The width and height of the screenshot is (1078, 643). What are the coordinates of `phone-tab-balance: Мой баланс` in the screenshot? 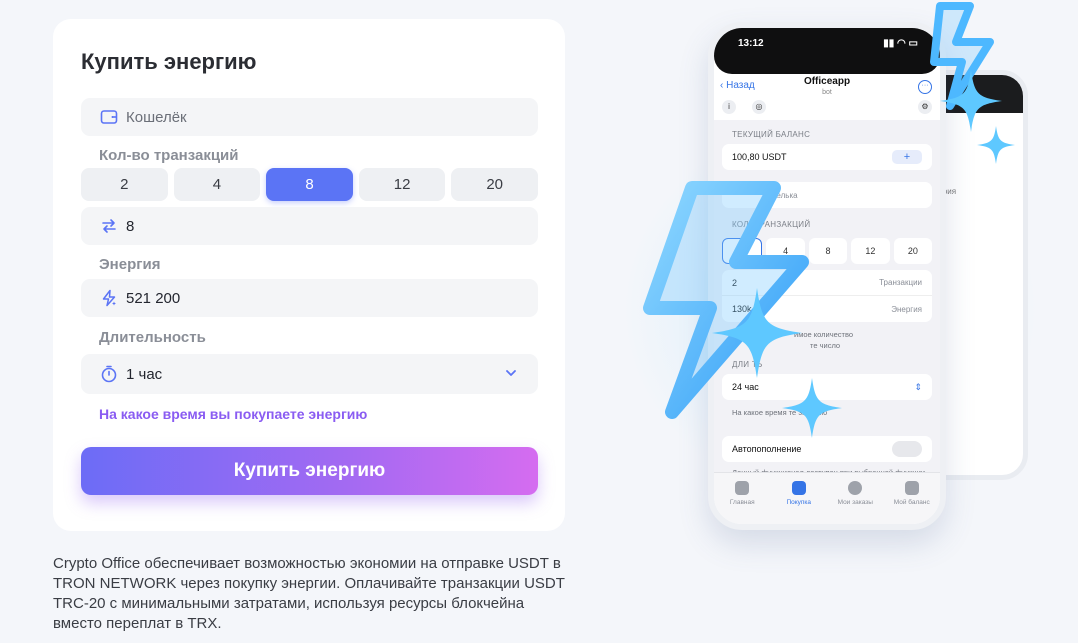 It's located at (912, 502).